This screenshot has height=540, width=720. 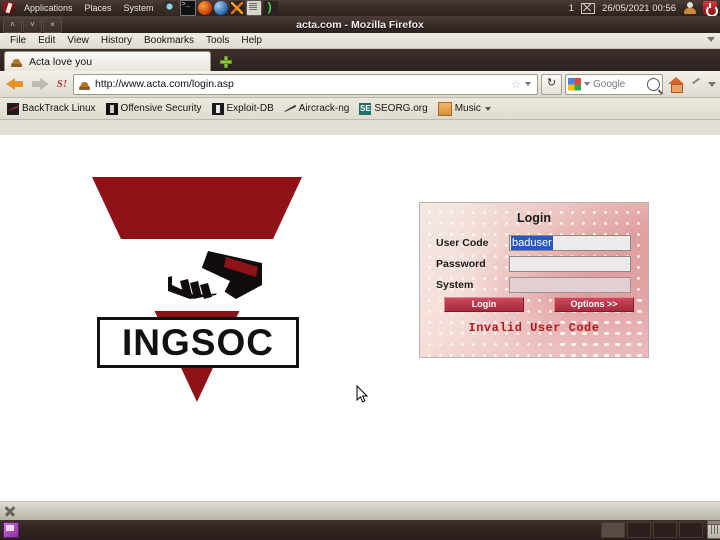 I want to click on bookmark-exploit-db: Exploit-DB, so click(x=243, y=108).